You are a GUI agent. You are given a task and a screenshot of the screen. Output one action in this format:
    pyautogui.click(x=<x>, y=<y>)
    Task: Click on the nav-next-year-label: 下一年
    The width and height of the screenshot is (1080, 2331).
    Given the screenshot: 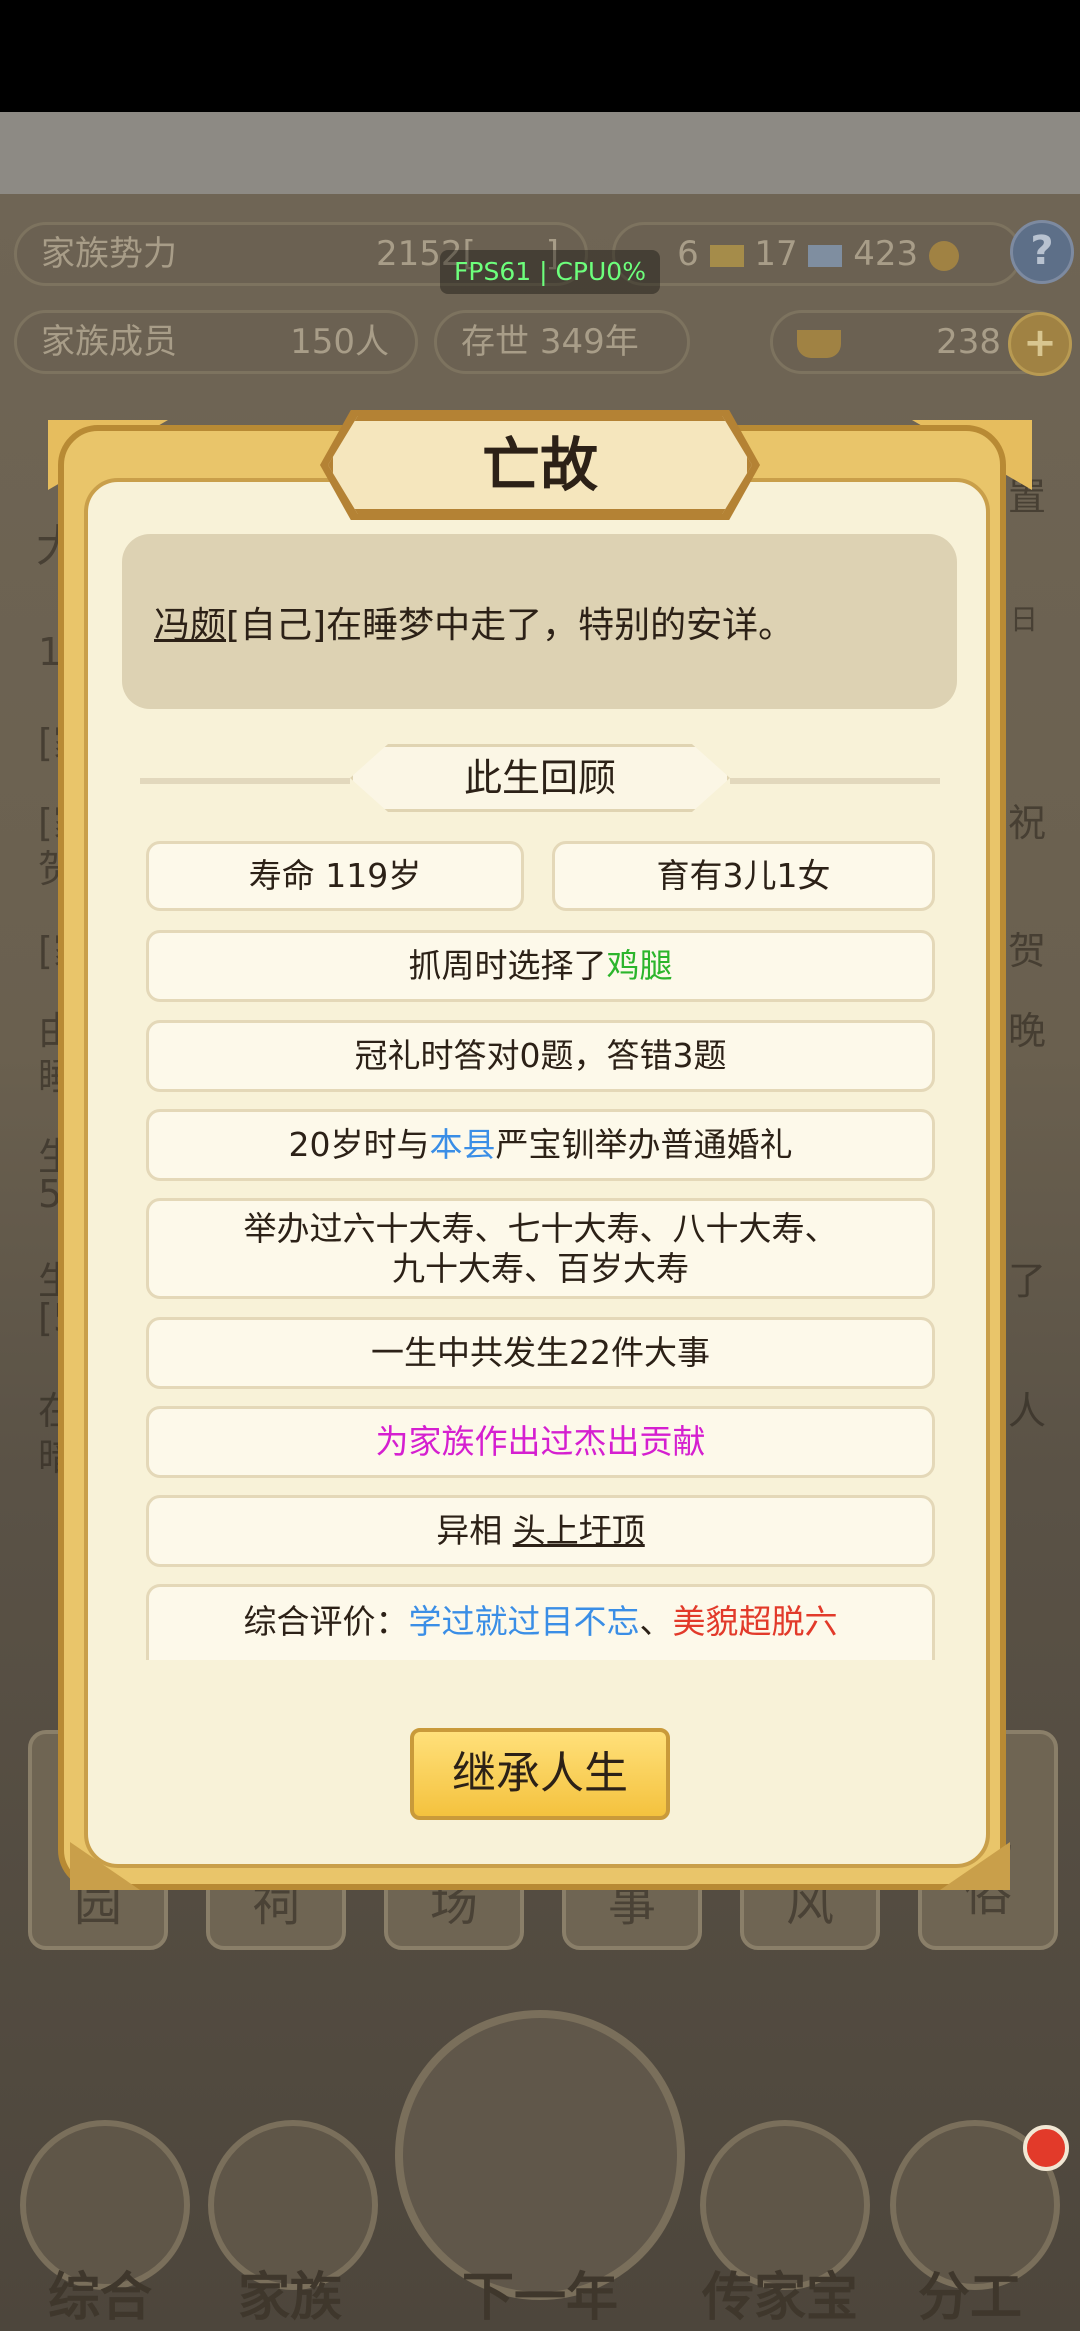 What is the action you would take?
    pyautogui.click(x=539, y=2298)
    